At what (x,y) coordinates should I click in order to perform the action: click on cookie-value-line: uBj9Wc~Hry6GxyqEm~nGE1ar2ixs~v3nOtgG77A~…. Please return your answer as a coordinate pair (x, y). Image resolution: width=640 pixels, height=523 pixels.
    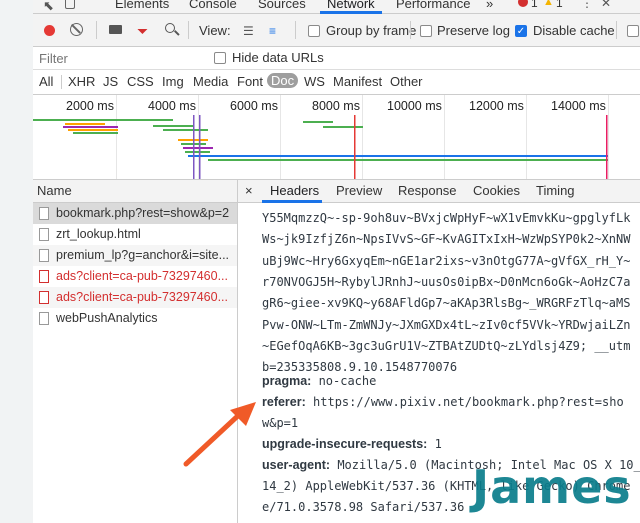
    Looking at the image, I should click on (446, 261).